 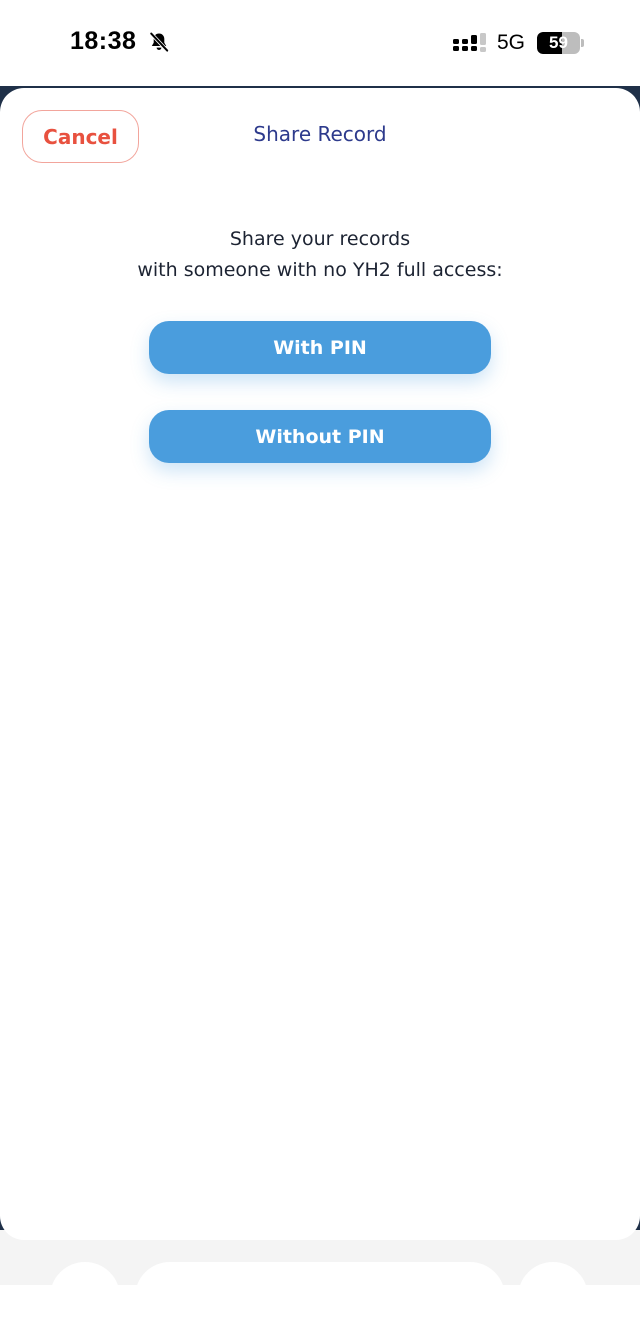 What do you see at coordinates (320, 239) in the screenshot?
I see `share-prompt-line-1: Share your records` at bounding box center [320, 239].